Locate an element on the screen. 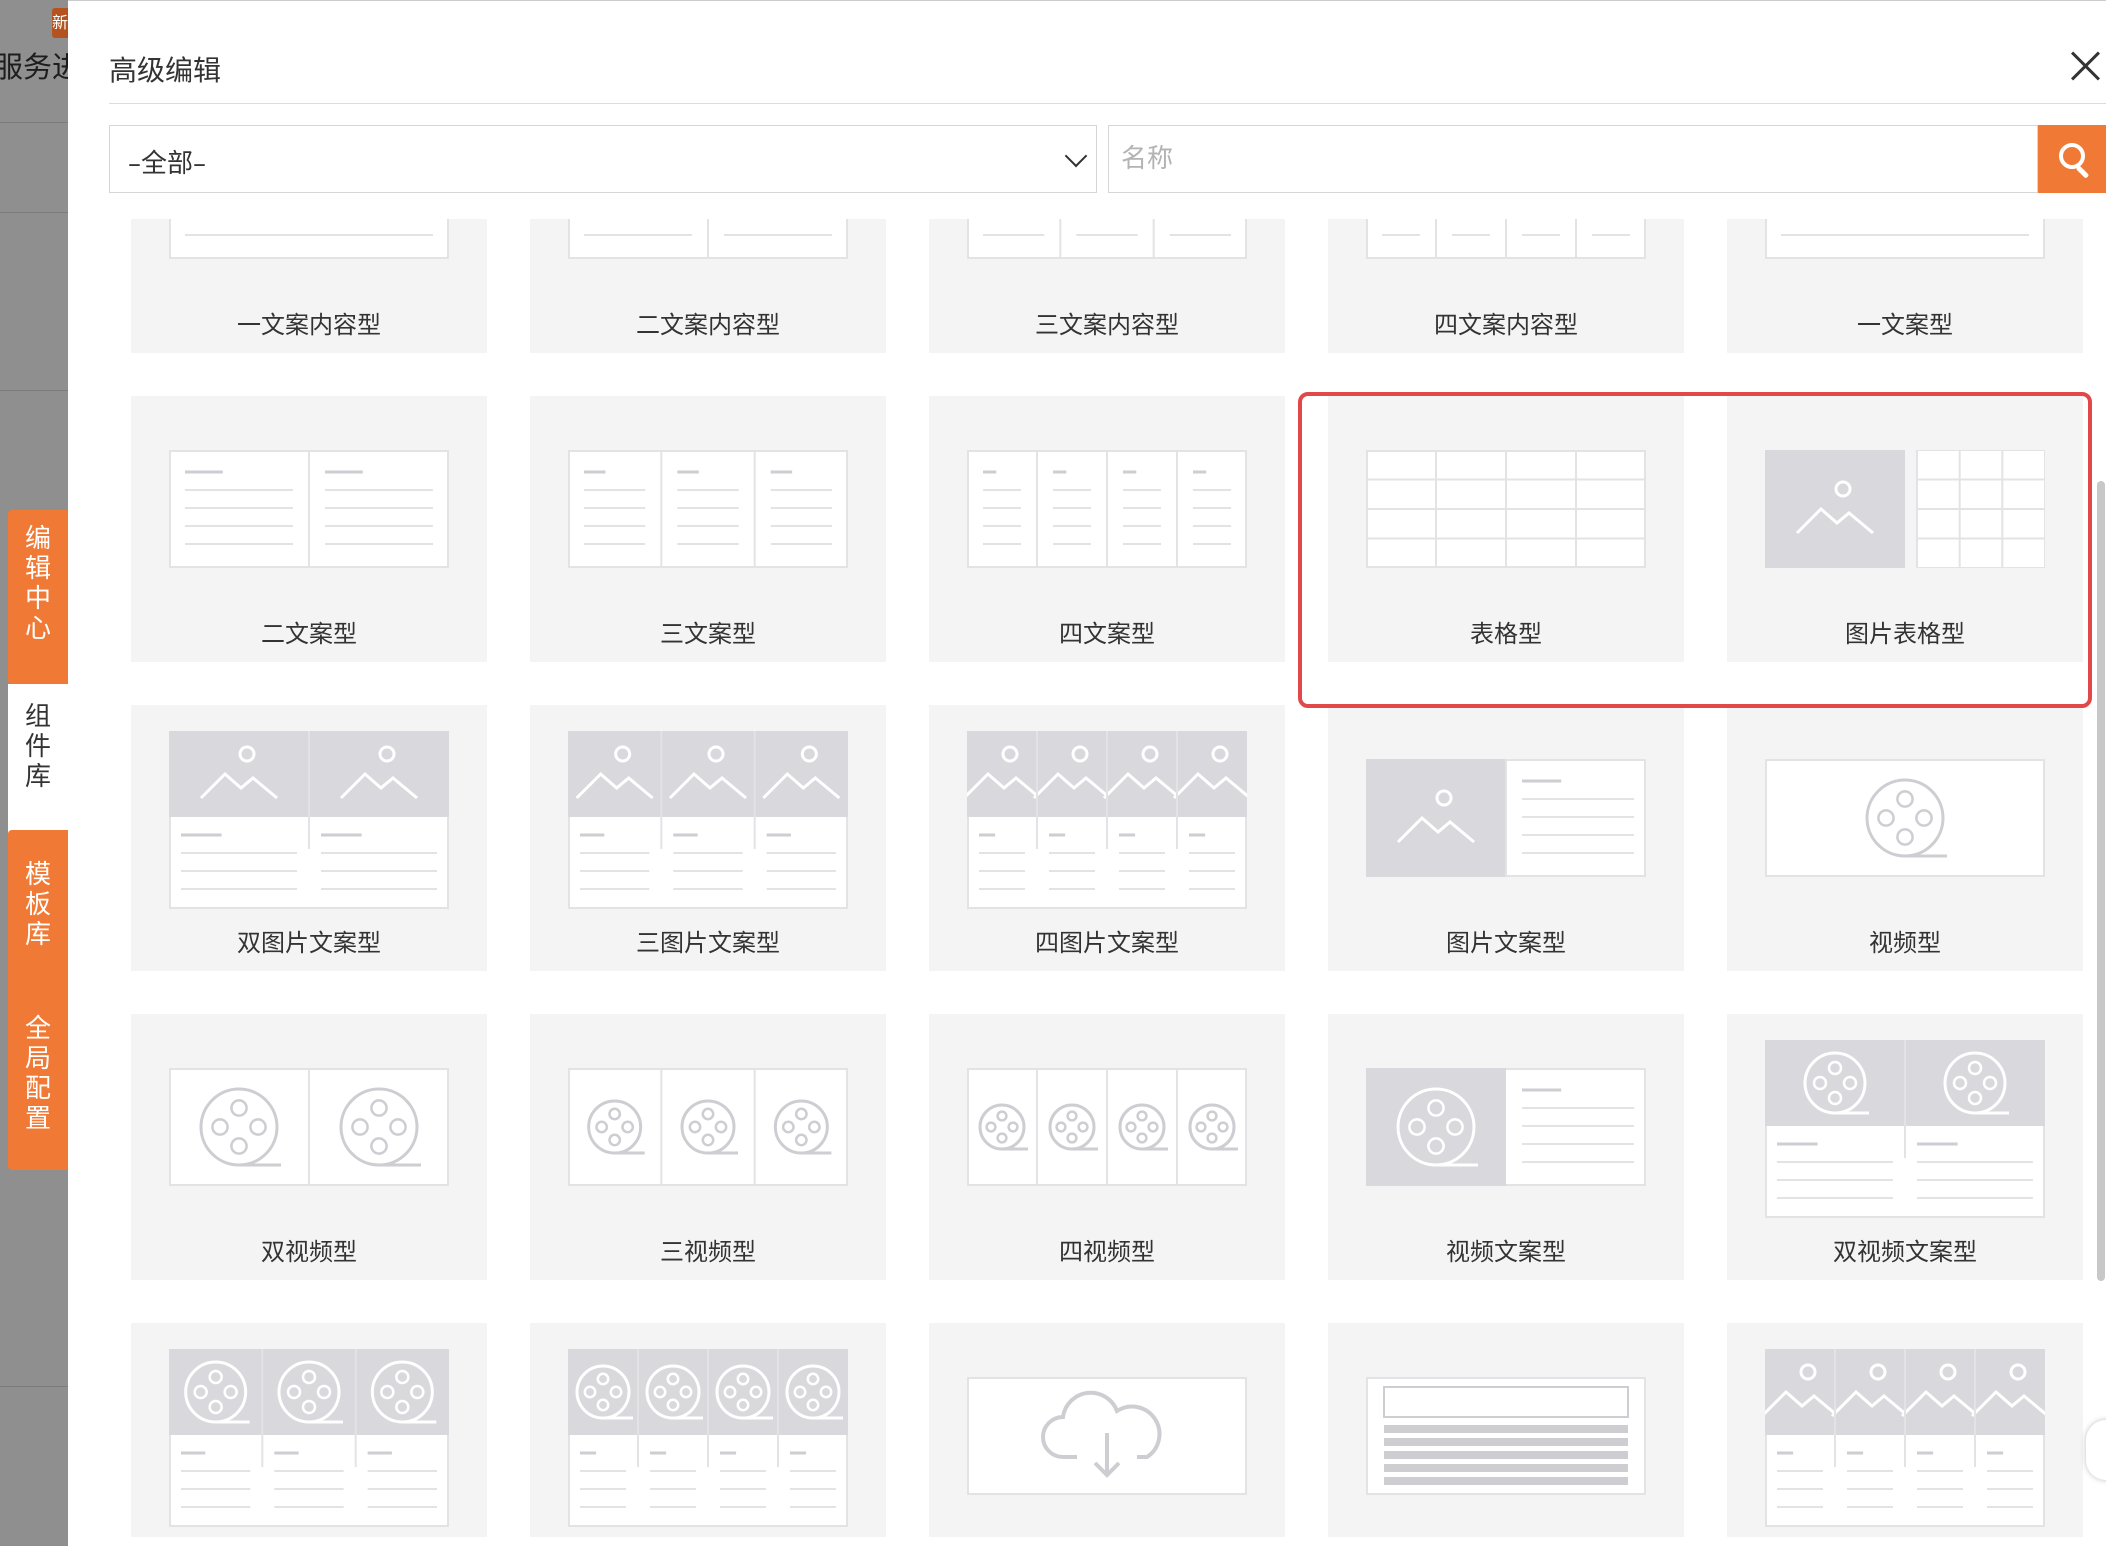 The width and height of the screenshot is (2106, 1547). component-label: 三文案内容型 is located at coordinates (1107, 325).